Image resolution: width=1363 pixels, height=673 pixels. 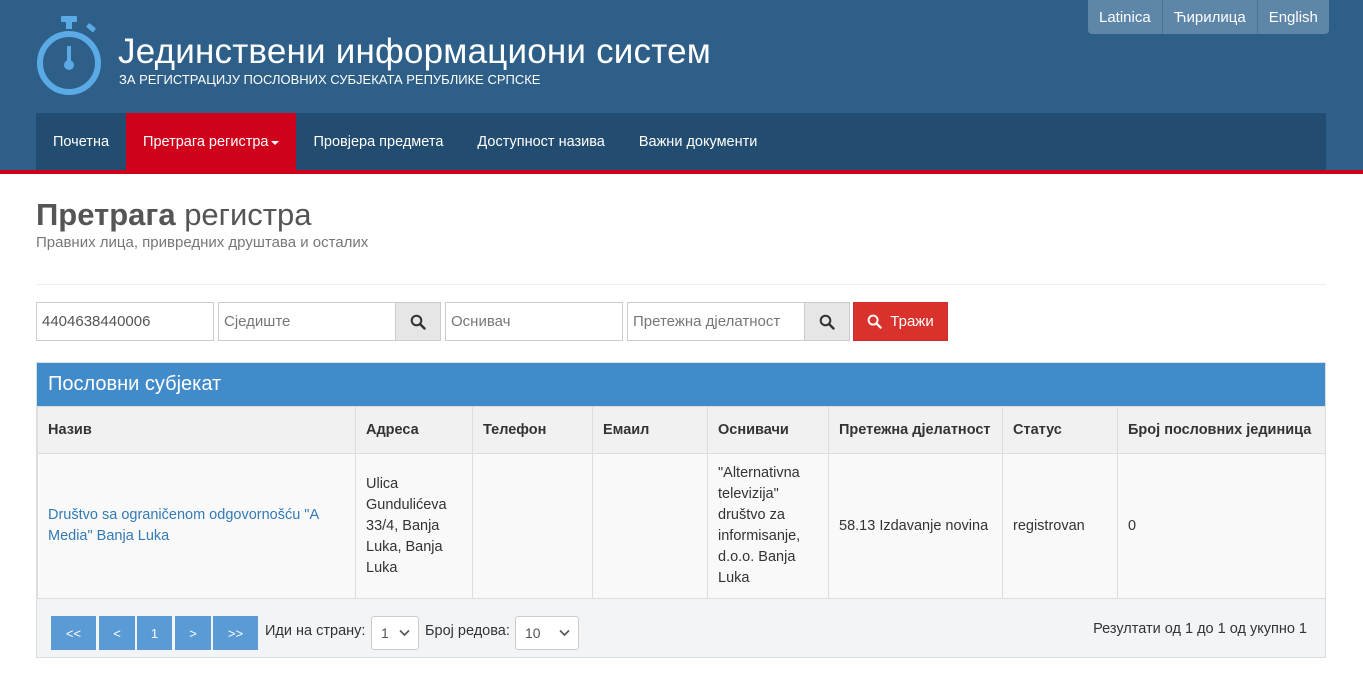 I want to click on stopwatch-logo-icon, so click(x=69, y=57).